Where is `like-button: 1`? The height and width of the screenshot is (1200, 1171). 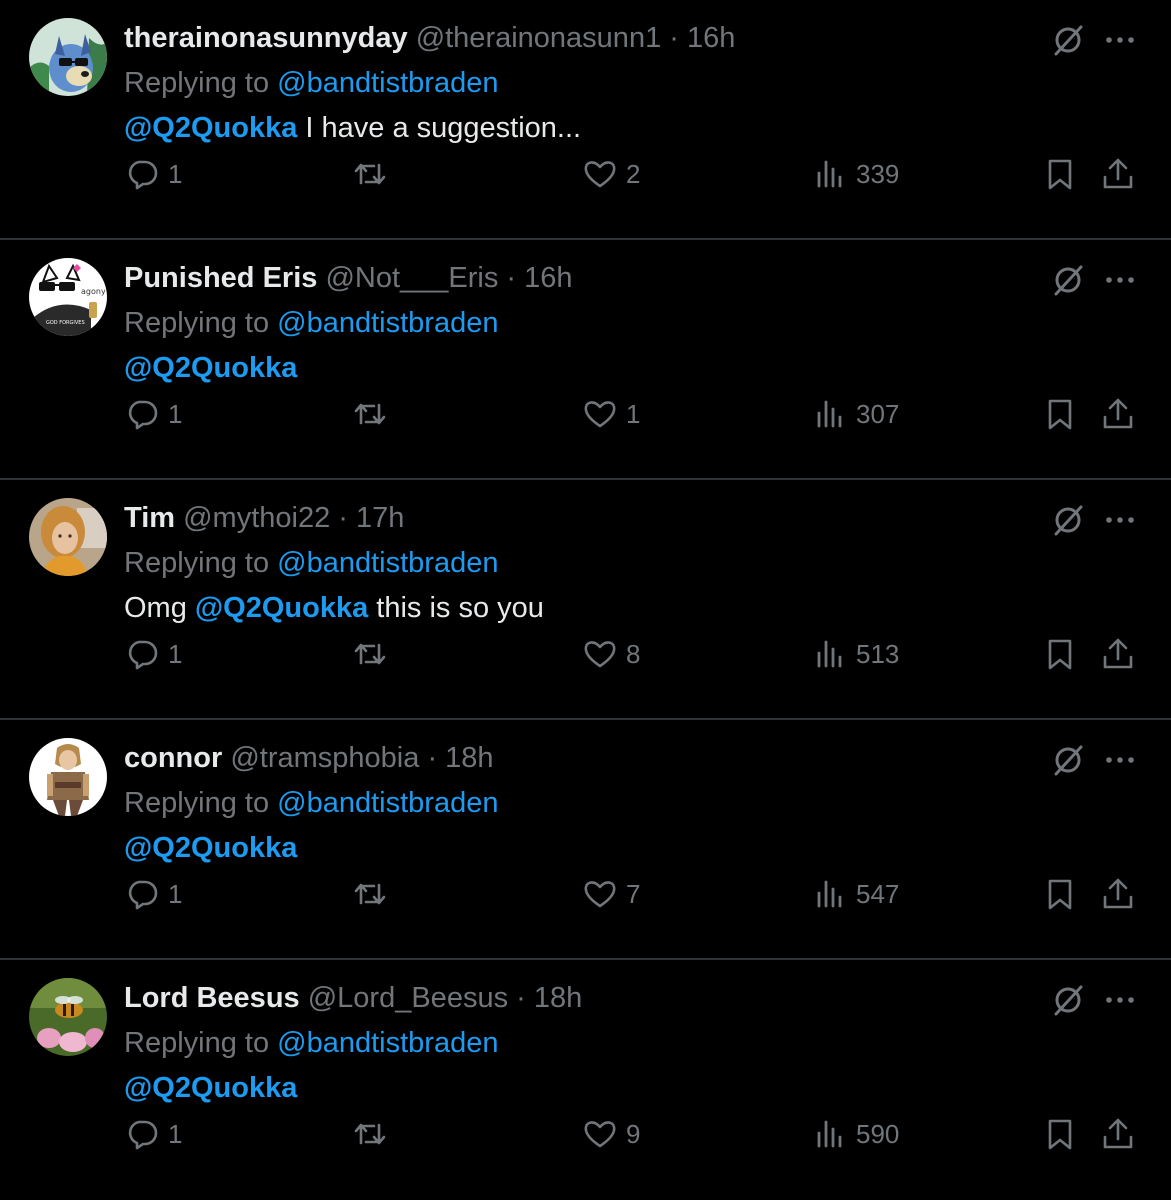
like-button: 1 is located at coordinates (611, 414).